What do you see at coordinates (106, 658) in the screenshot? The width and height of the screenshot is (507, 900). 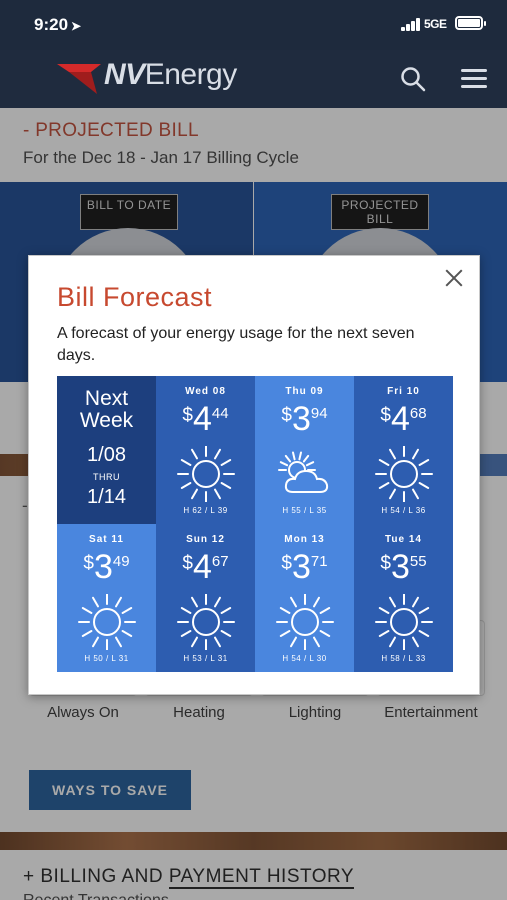 I see `forecast-high-low: H 50 / L 31` at bounding box center [106, 658].